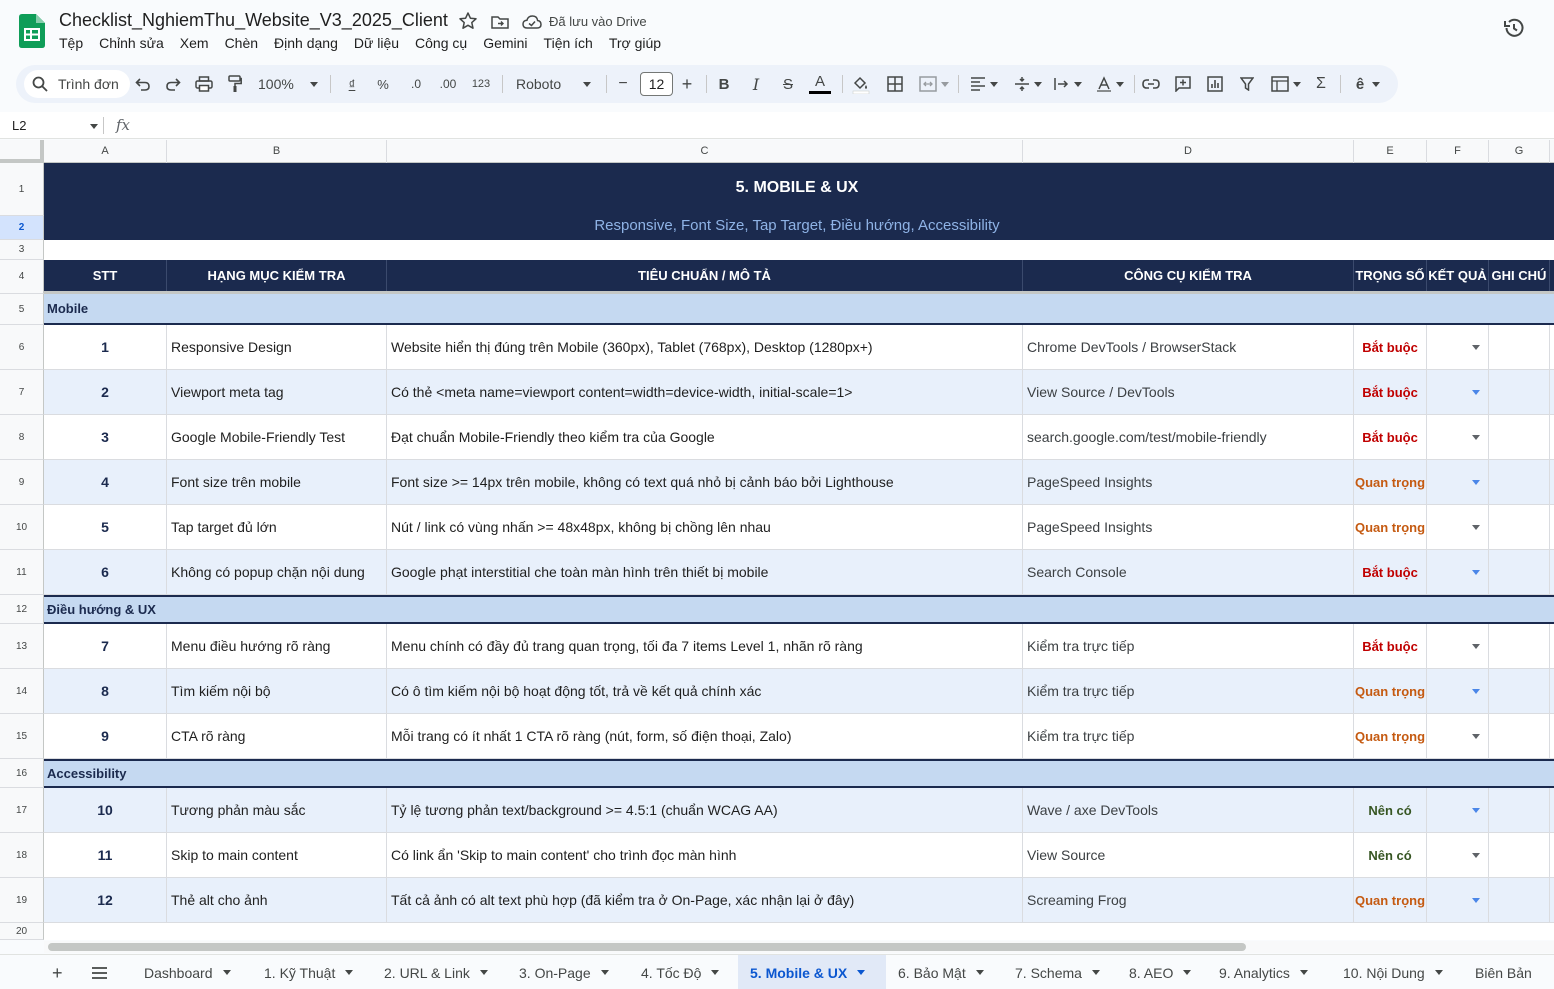 The image size is (1554, 989). What do you see at coordinates (756, 84) in the screenshot?
I see `italic-icon: I` at bounding box center [756, 84].